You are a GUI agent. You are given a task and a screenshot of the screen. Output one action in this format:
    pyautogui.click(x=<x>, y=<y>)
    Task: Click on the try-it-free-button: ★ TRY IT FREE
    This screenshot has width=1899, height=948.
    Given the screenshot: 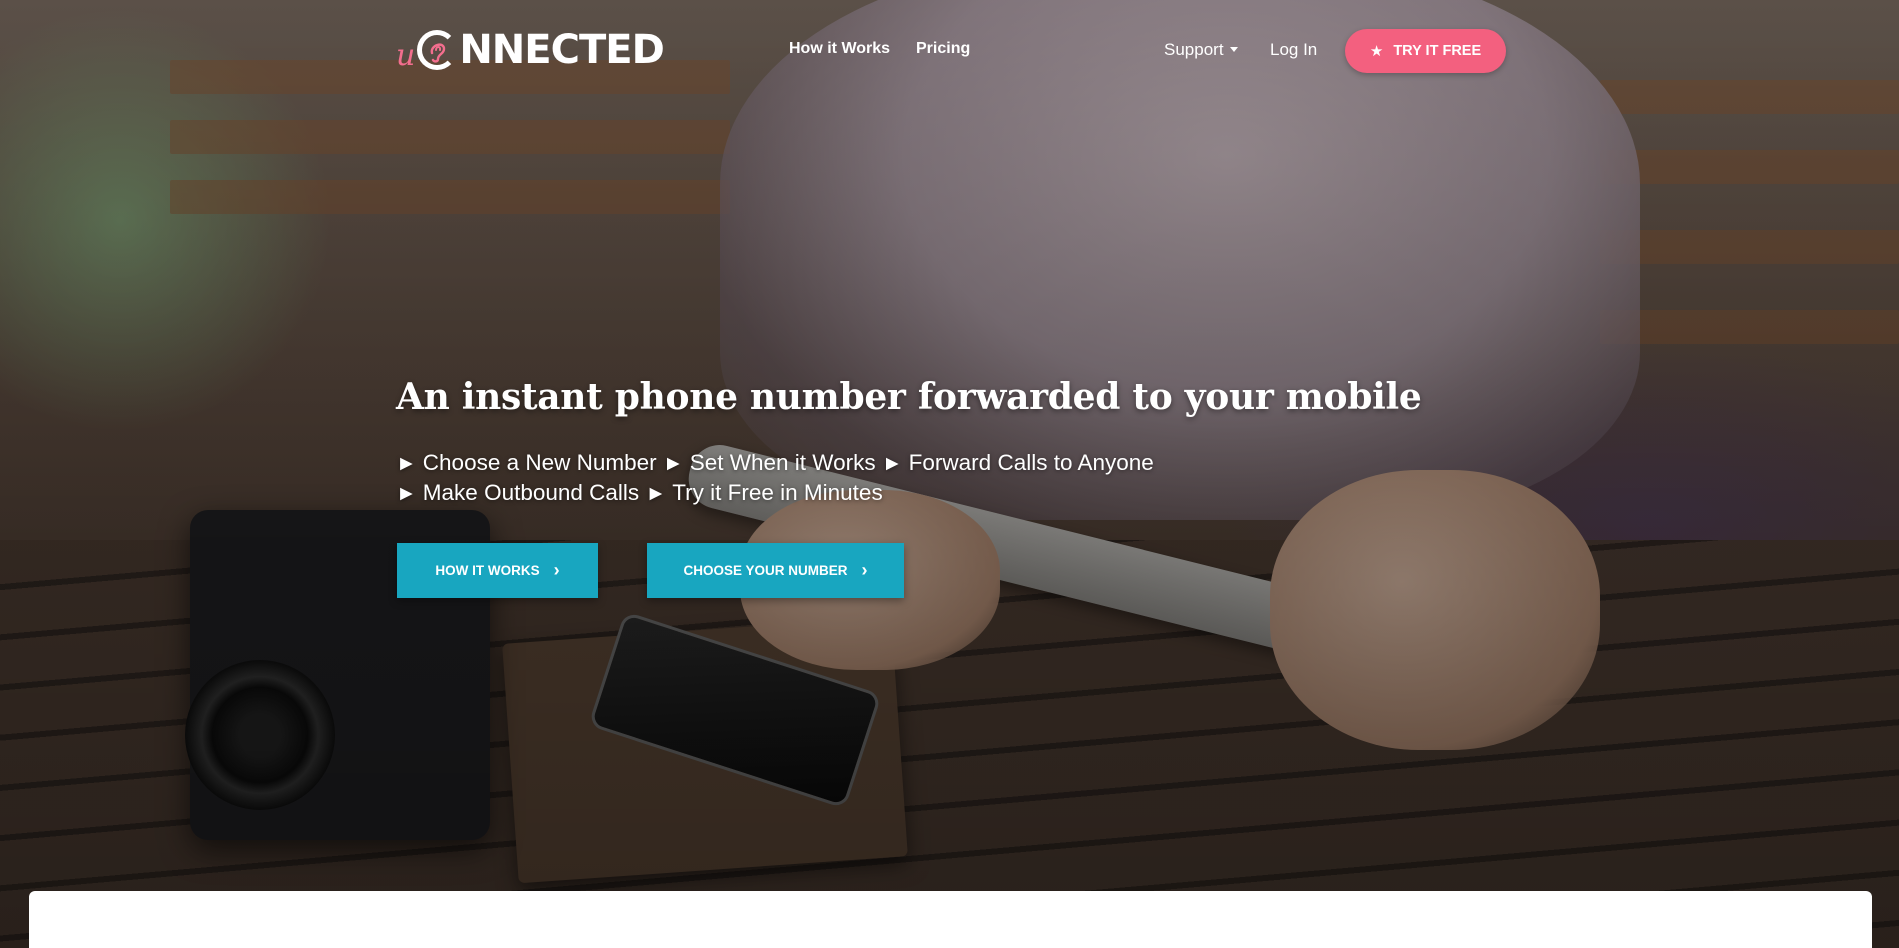 What is the action you would take?
    pyautogui.click(x=1425, y=51)
    